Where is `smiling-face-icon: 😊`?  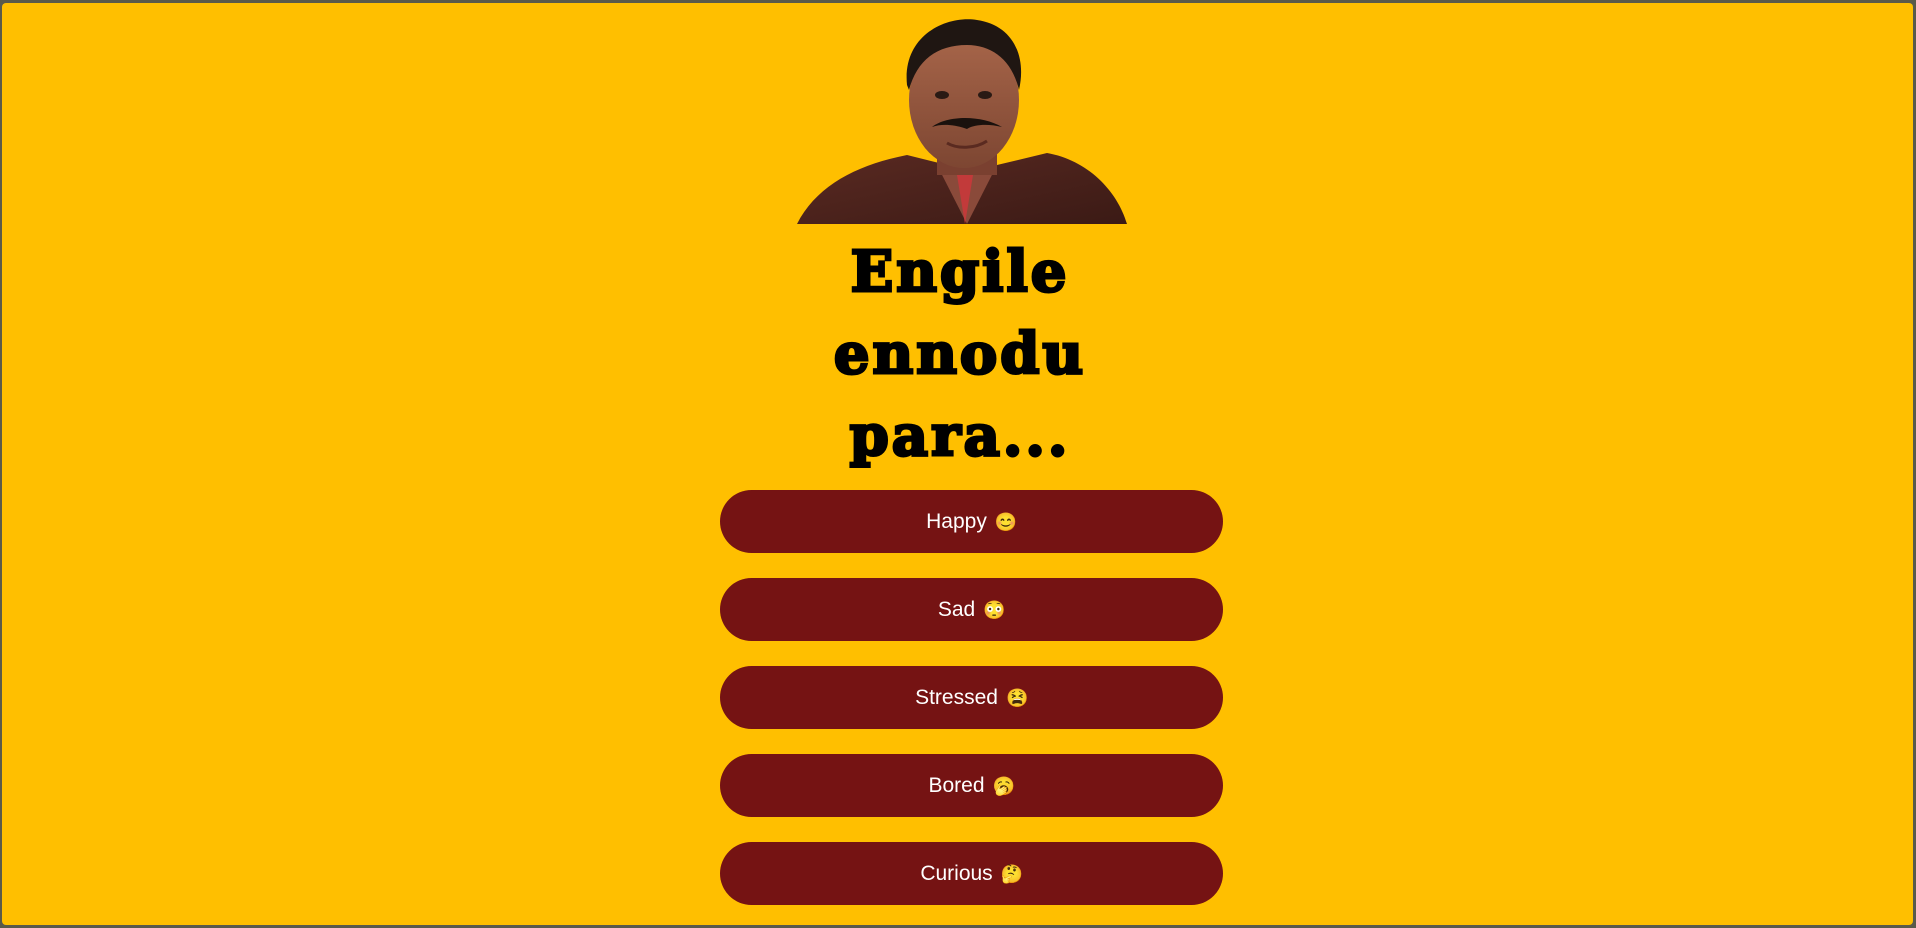 smiling-face-icon: 😊 is located at coordinates (1006, 521).